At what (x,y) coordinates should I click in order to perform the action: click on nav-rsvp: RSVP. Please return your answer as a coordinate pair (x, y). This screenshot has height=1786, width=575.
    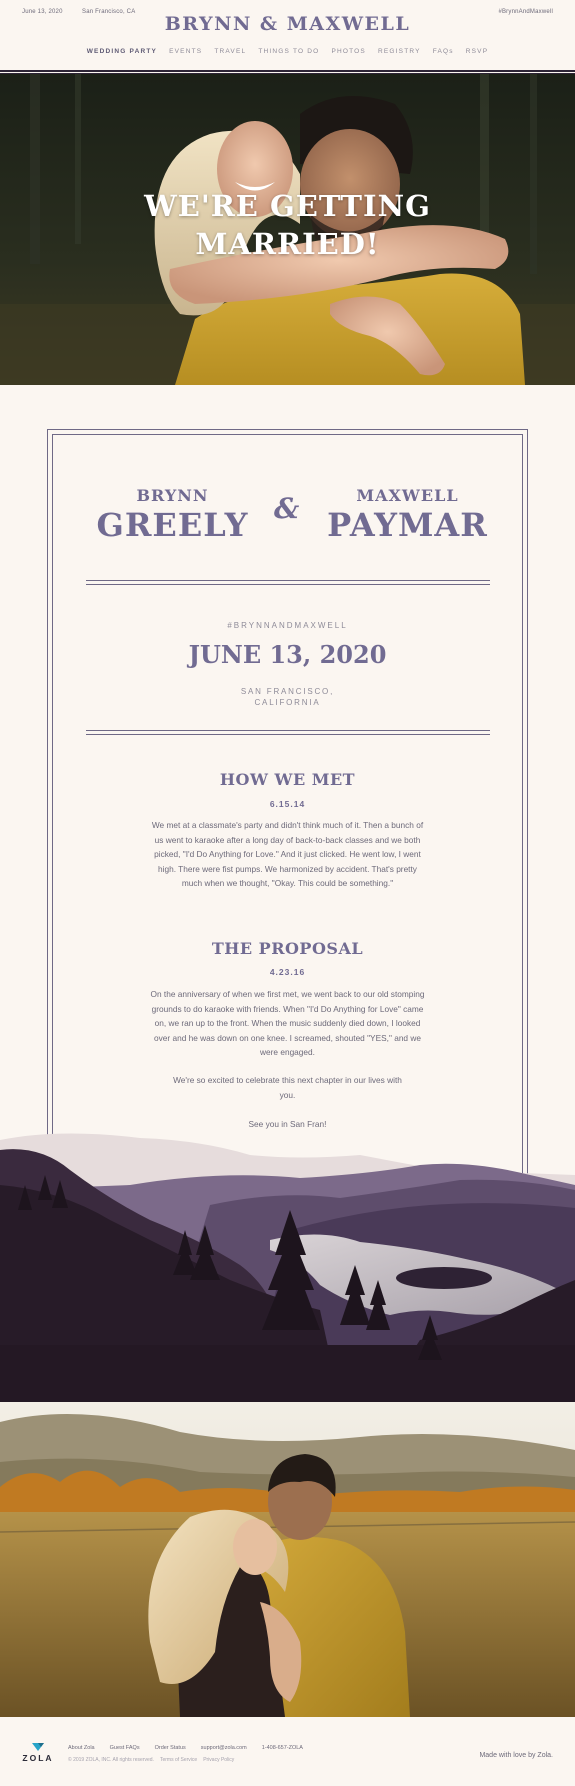
    Looking at the image, I should click on (477, 51).